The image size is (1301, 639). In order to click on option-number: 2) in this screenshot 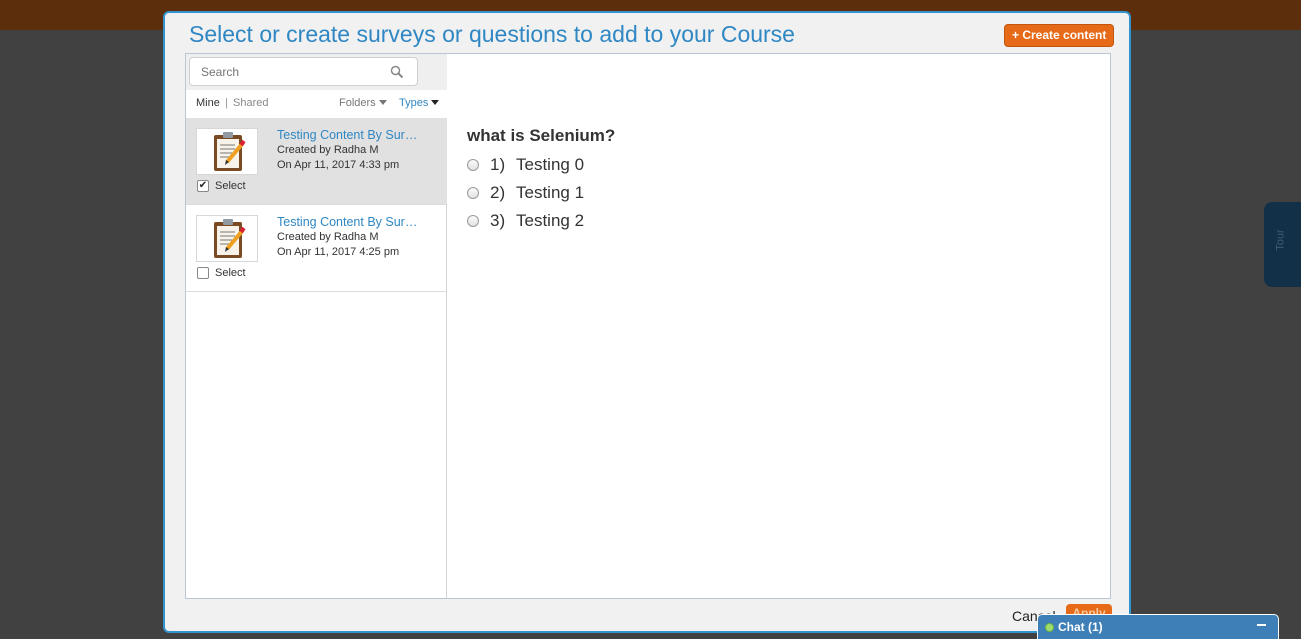, I will do `click(498, 192)`.